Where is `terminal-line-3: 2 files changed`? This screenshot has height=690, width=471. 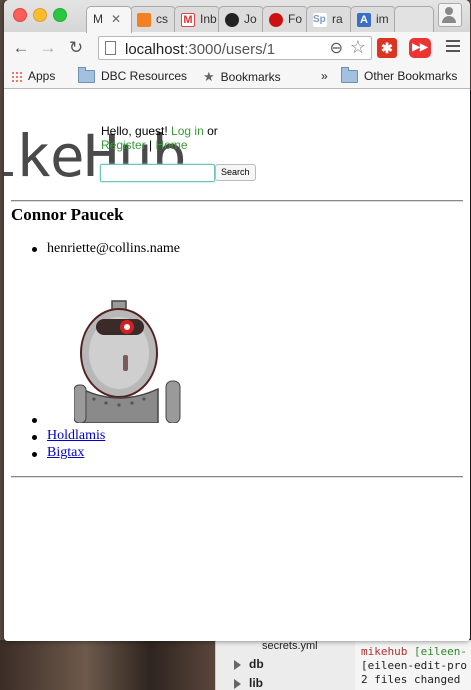
terminal-line-3: 2 files changed is located at coordinates (411, 679).